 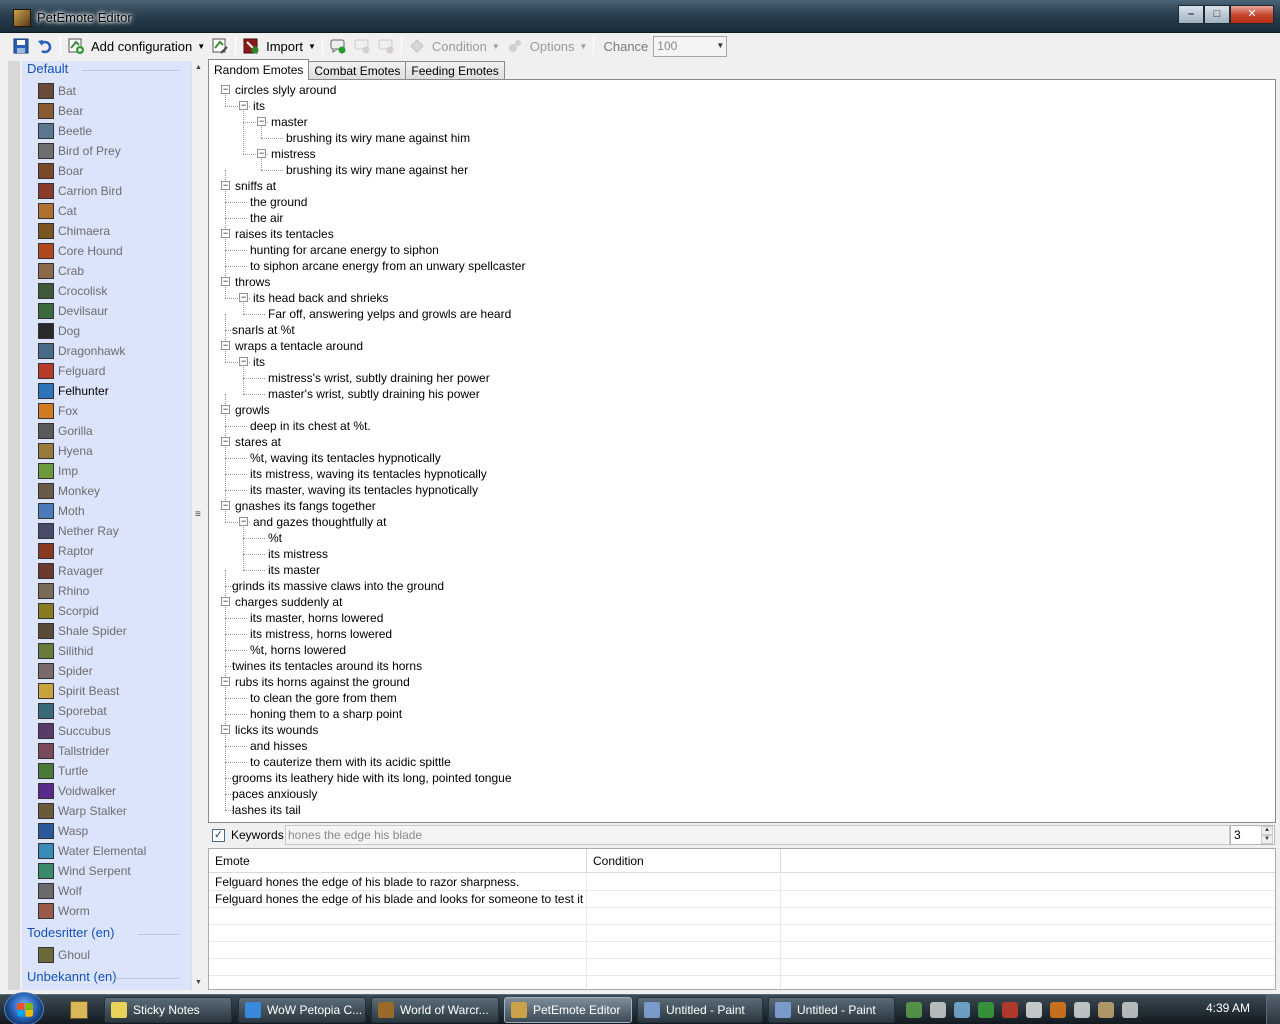 What do you see at coordinates (106, 491) in the screenshot?
I see `pet-family-item: Monkey` at bounding box center [106, 491].